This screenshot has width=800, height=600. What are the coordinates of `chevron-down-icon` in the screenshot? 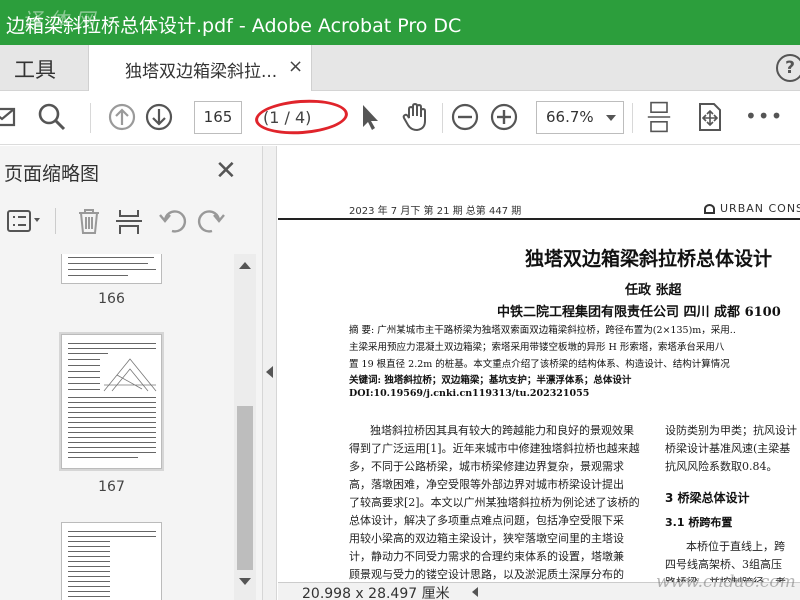 It's located at (611, 118).